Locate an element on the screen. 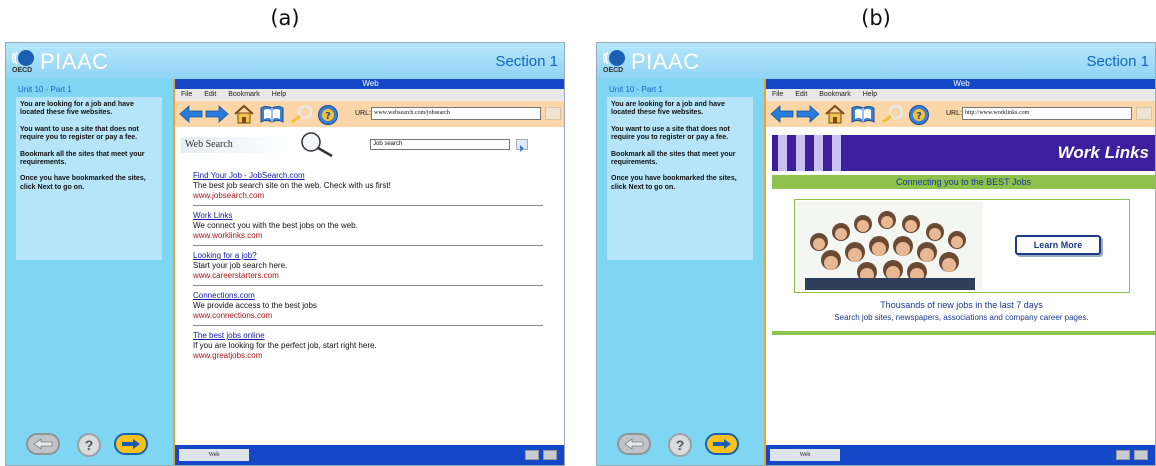  result-url: www.greatjobs.com is located at coordinates (228, 355).